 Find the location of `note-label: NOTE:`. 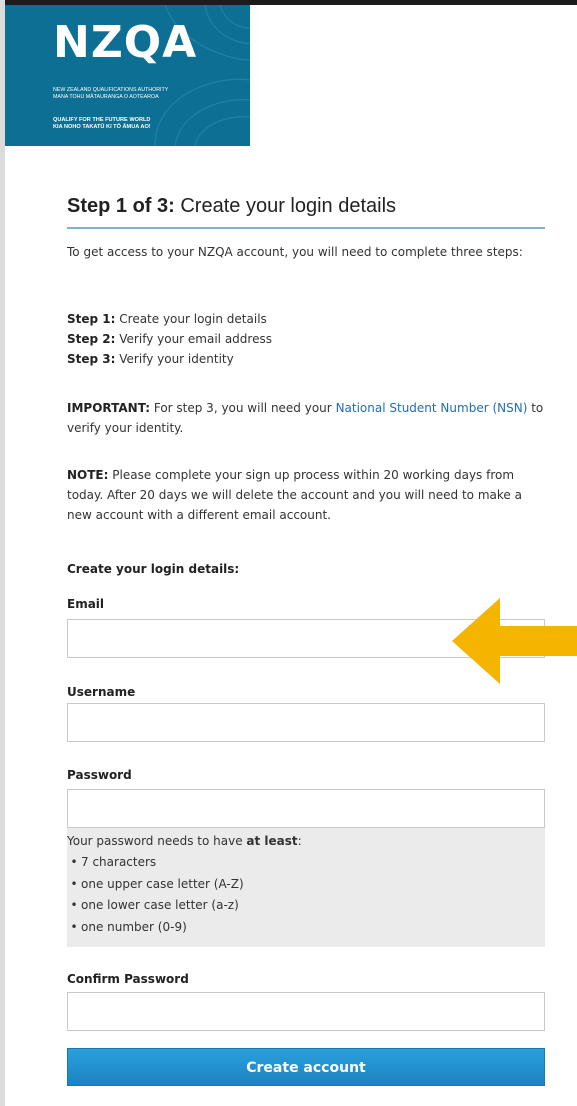

note-label: NOTE: is located at coordinates (88, 475).